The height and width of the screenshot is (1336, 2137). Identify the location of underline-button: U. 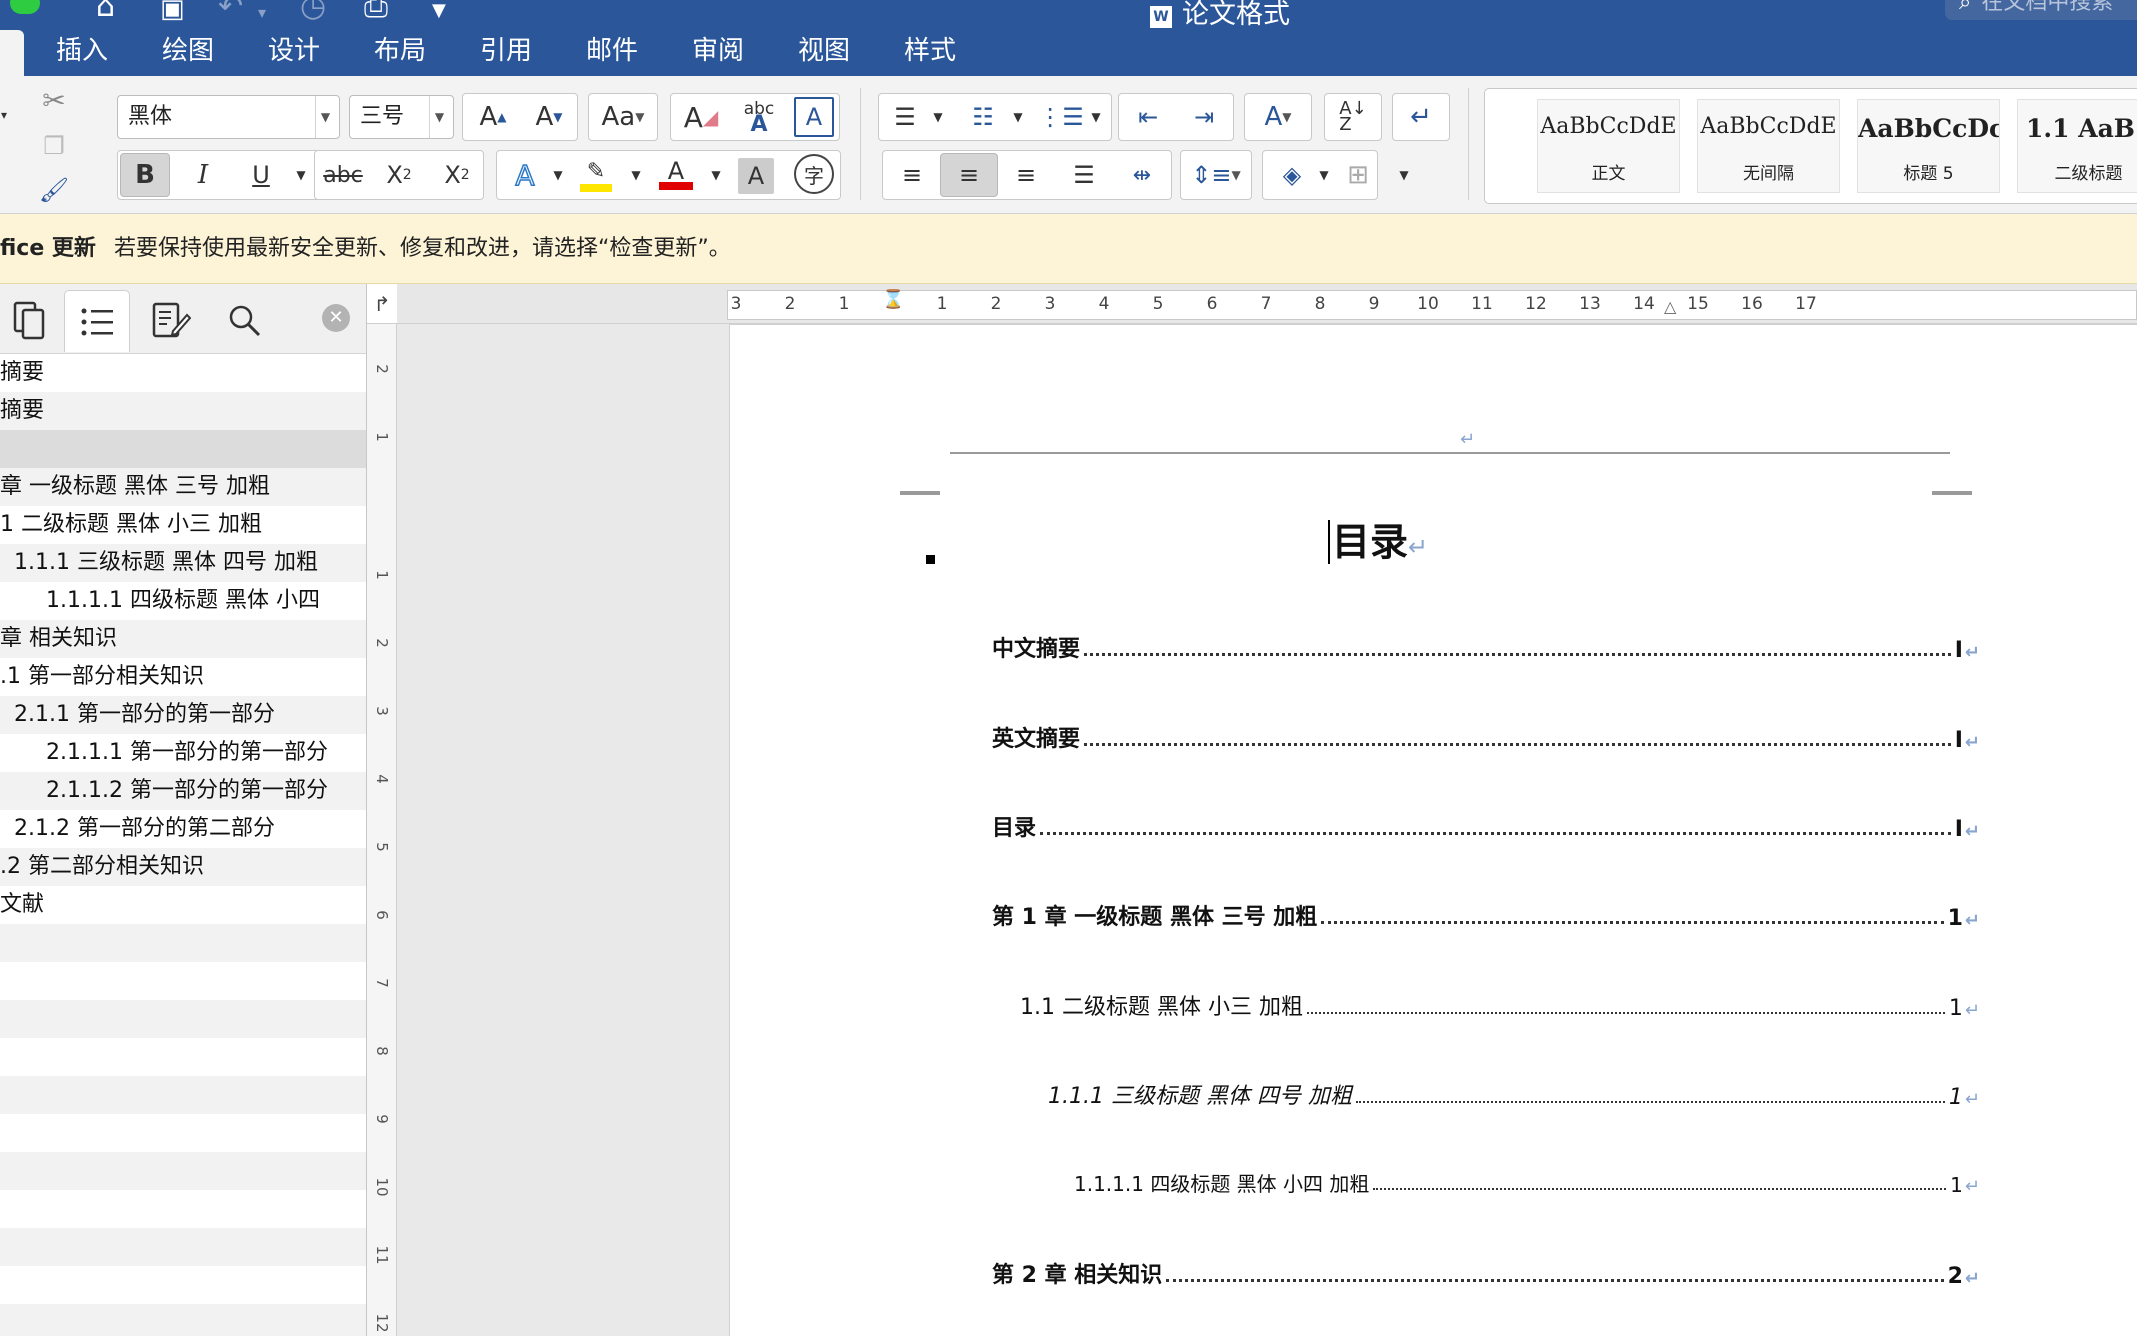
(261, 175).